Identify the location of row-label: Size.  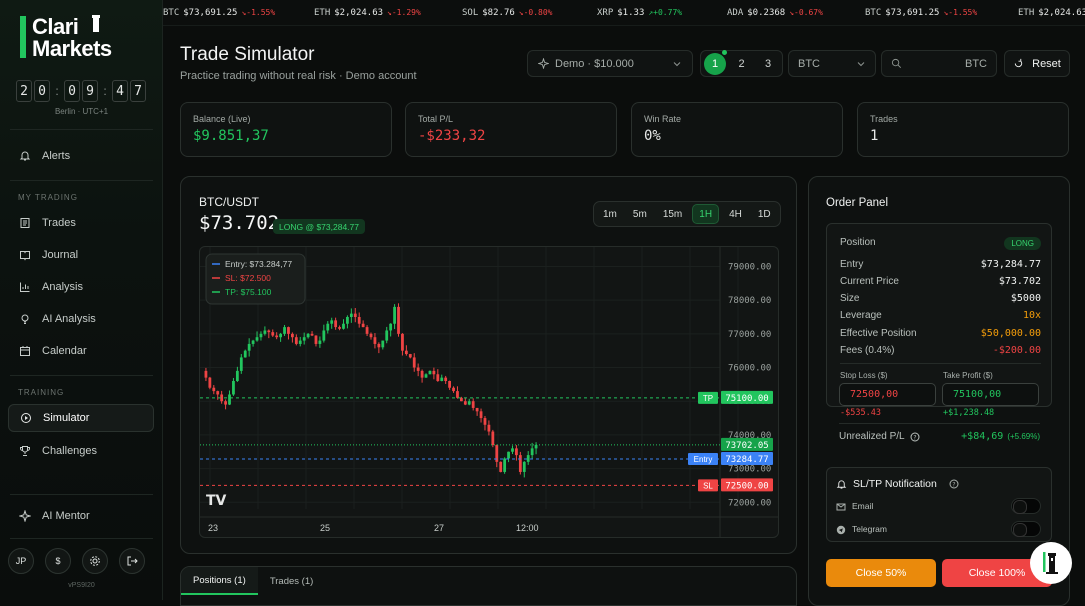
(850, 298).